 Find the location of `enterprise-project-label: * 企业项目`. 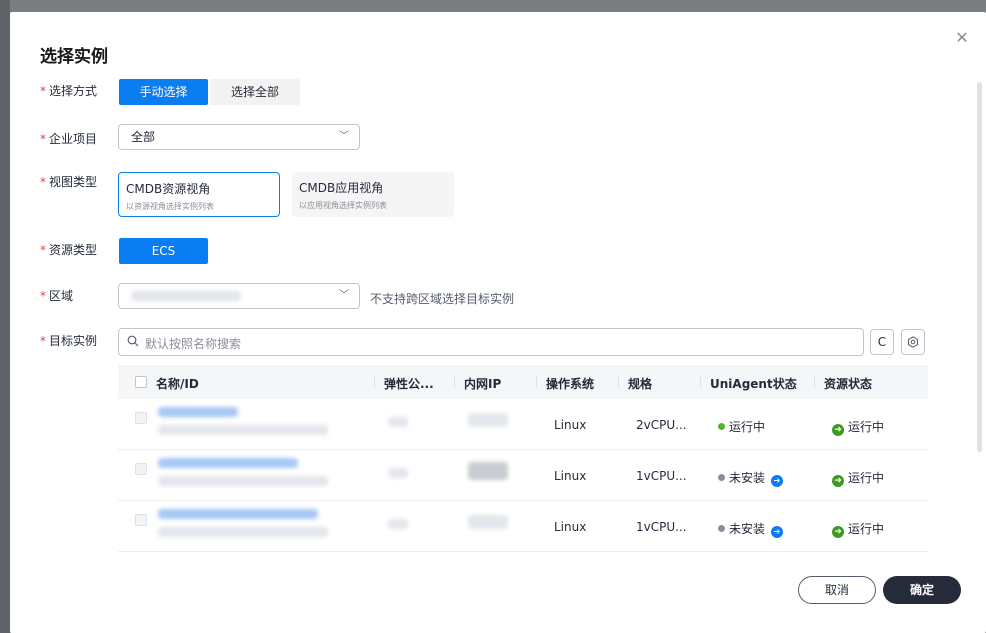

enterprise-project-label: * 企业项目 is located at coordinates (69, 139).